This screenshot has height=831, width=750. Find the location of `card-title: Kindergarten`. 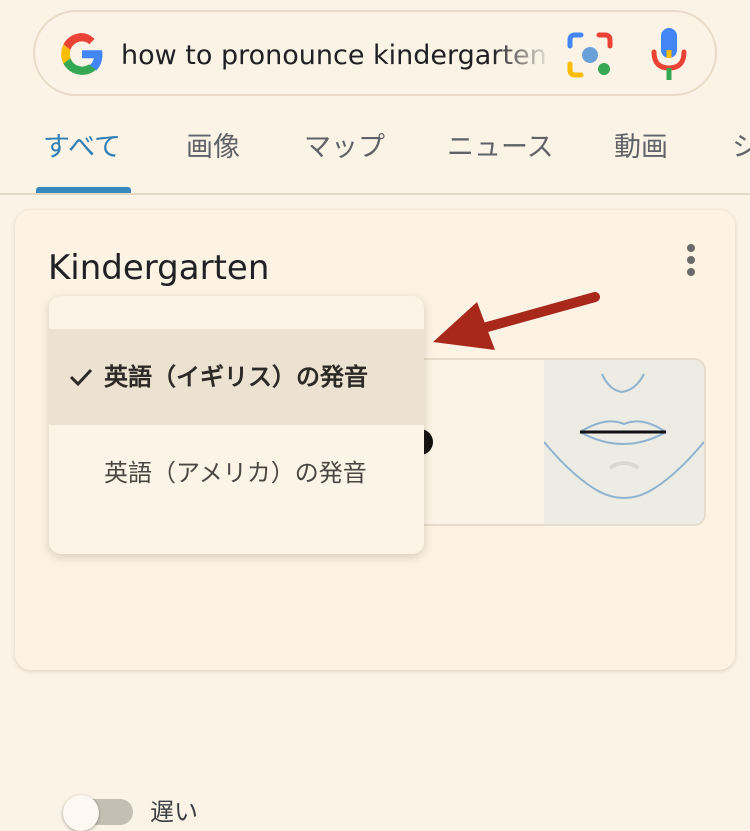

card-title: Kindergarten is located at coordinates (159, 268).